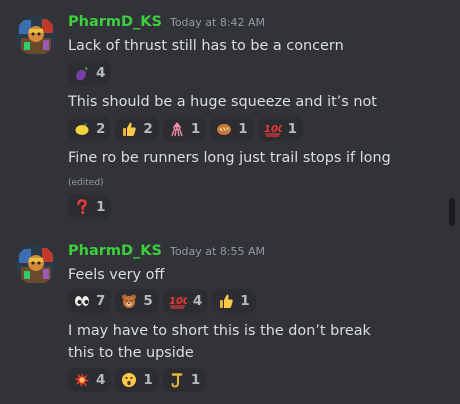  I want to click on reaction-hundred-points: 100 4, so click(185, 301).